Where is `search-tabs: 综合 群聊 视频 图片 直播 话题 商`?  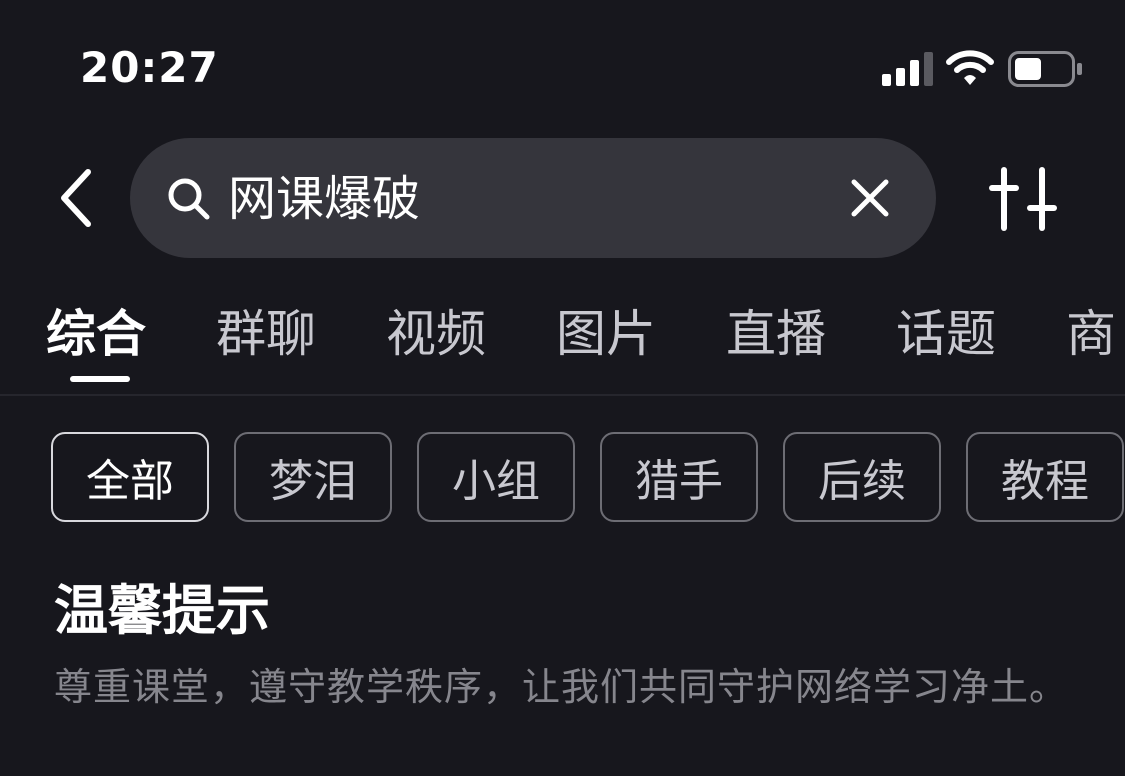 search-tabs: 综合 群聊 视频 图片 直播 话题 商 is located at coordinates (562, 342).